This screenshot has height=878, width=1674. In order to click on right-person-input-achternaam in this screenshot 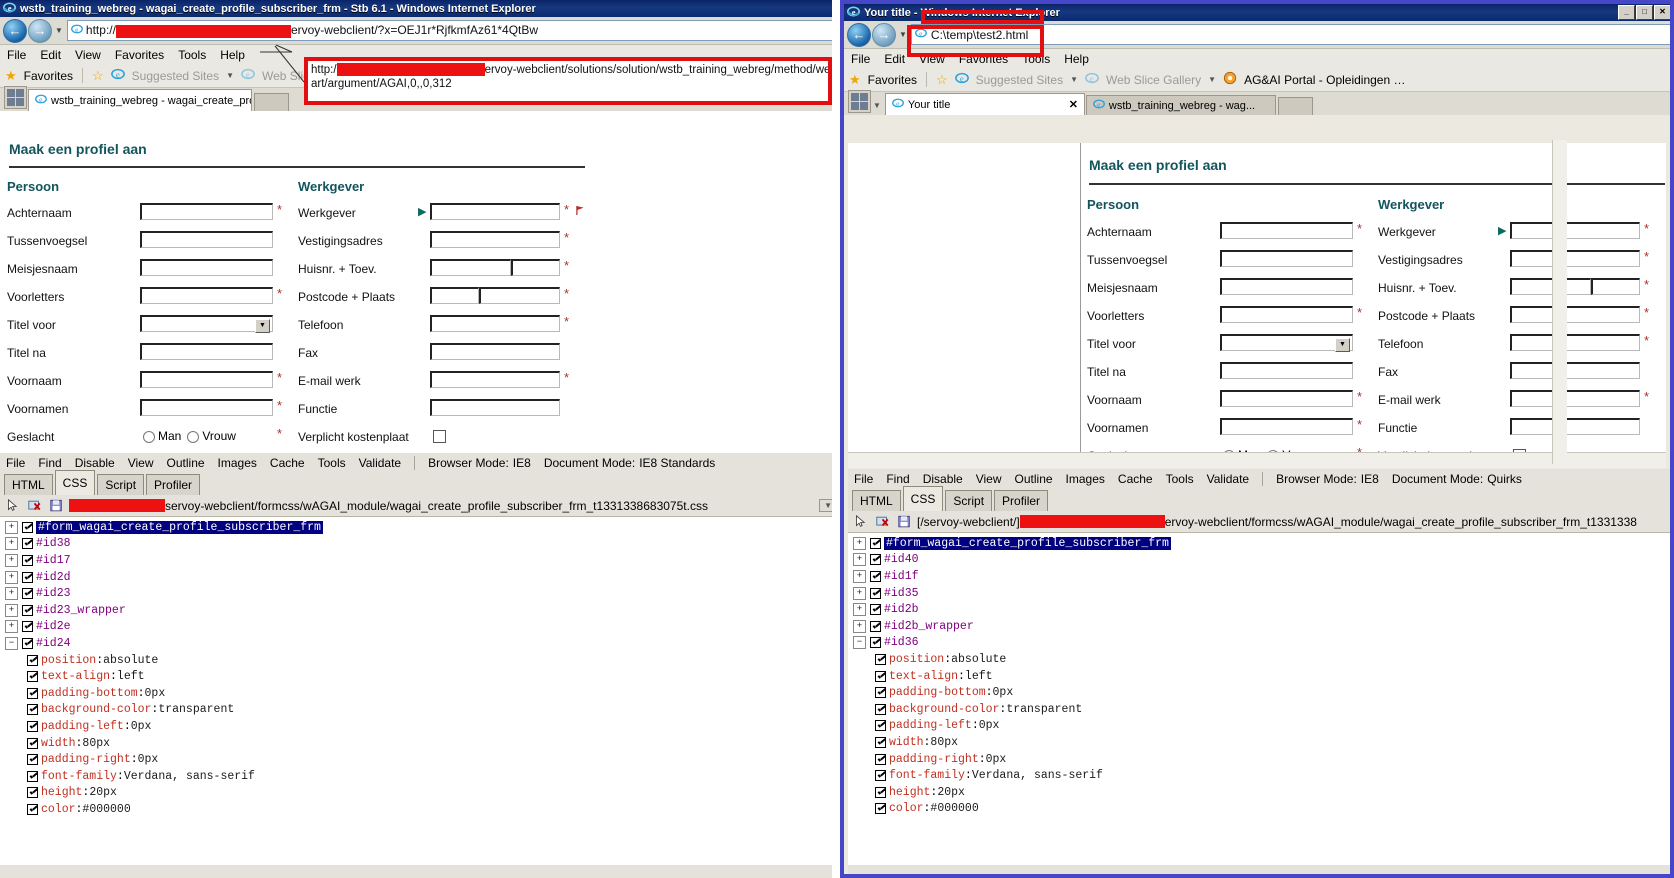, I will do `click(1286, 230)`.